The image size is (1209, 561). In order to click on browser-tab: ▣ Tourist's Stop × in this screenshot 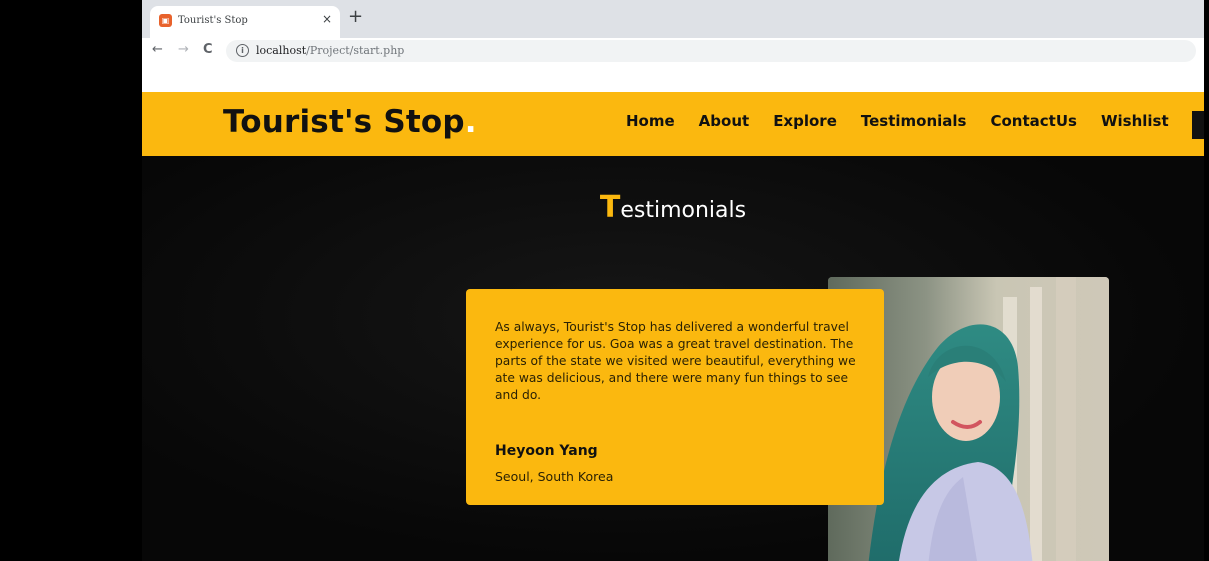, I will do `click(245, 22)`.